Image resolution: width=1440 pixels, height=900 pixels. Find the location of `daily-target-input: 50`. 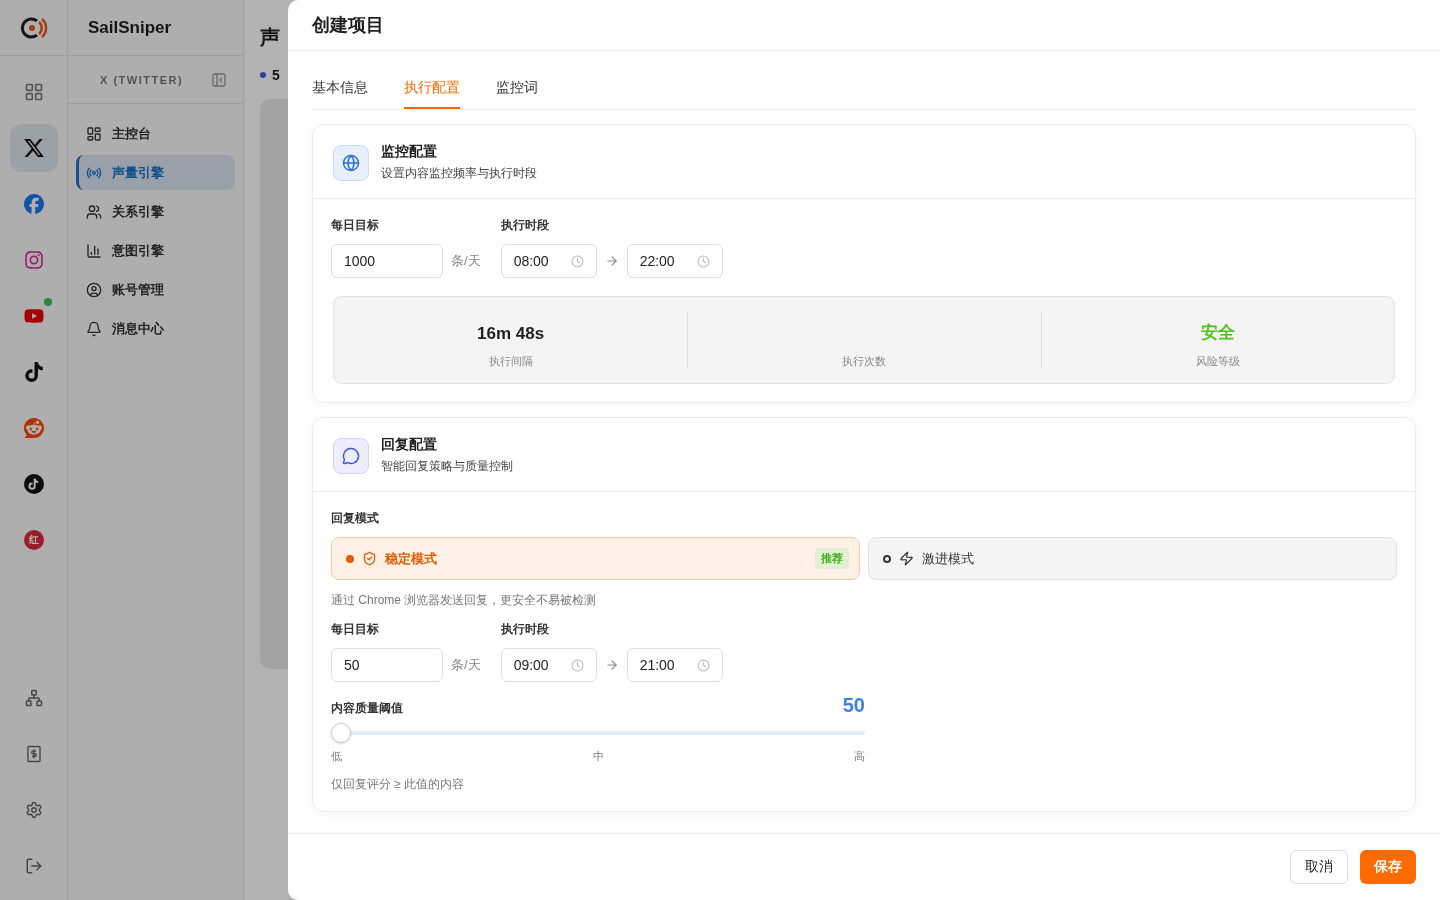

daily-target-input: 50 is located at coordinates (387, 665).